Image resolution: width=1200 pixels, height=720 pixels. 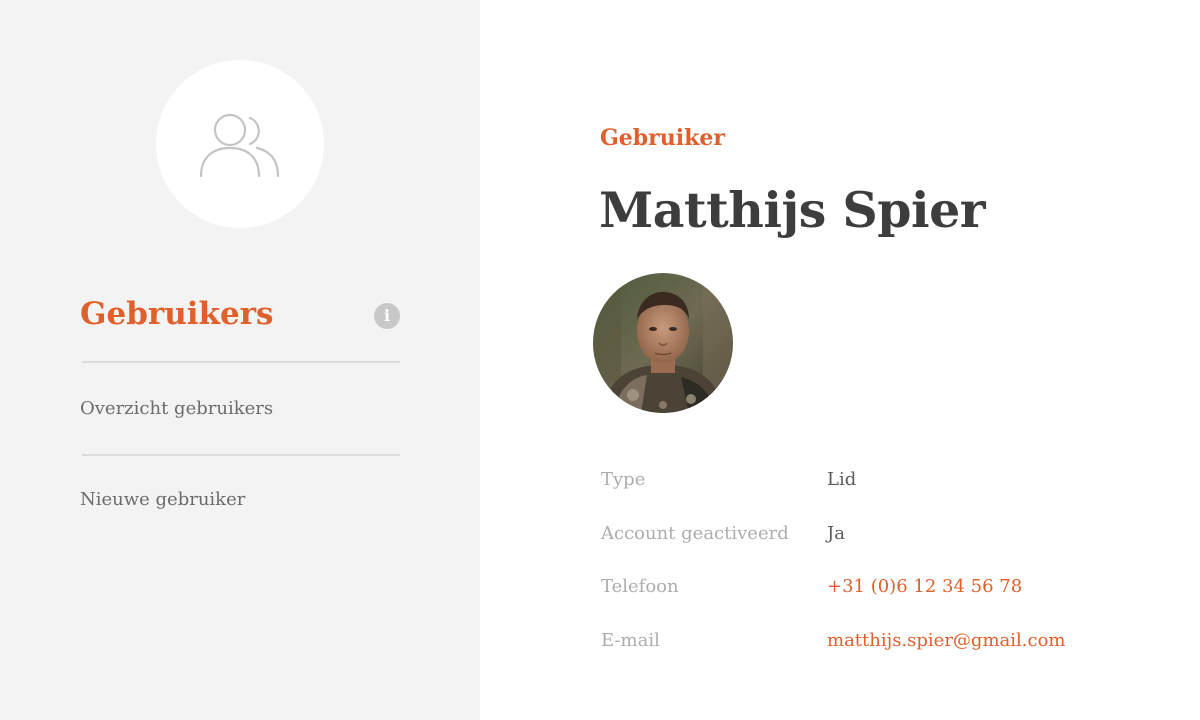 What do you see at coordinates (792, 210) in the screenshot?
I see `page-title: Matthijs Spier` at bounding box center [792, 210].